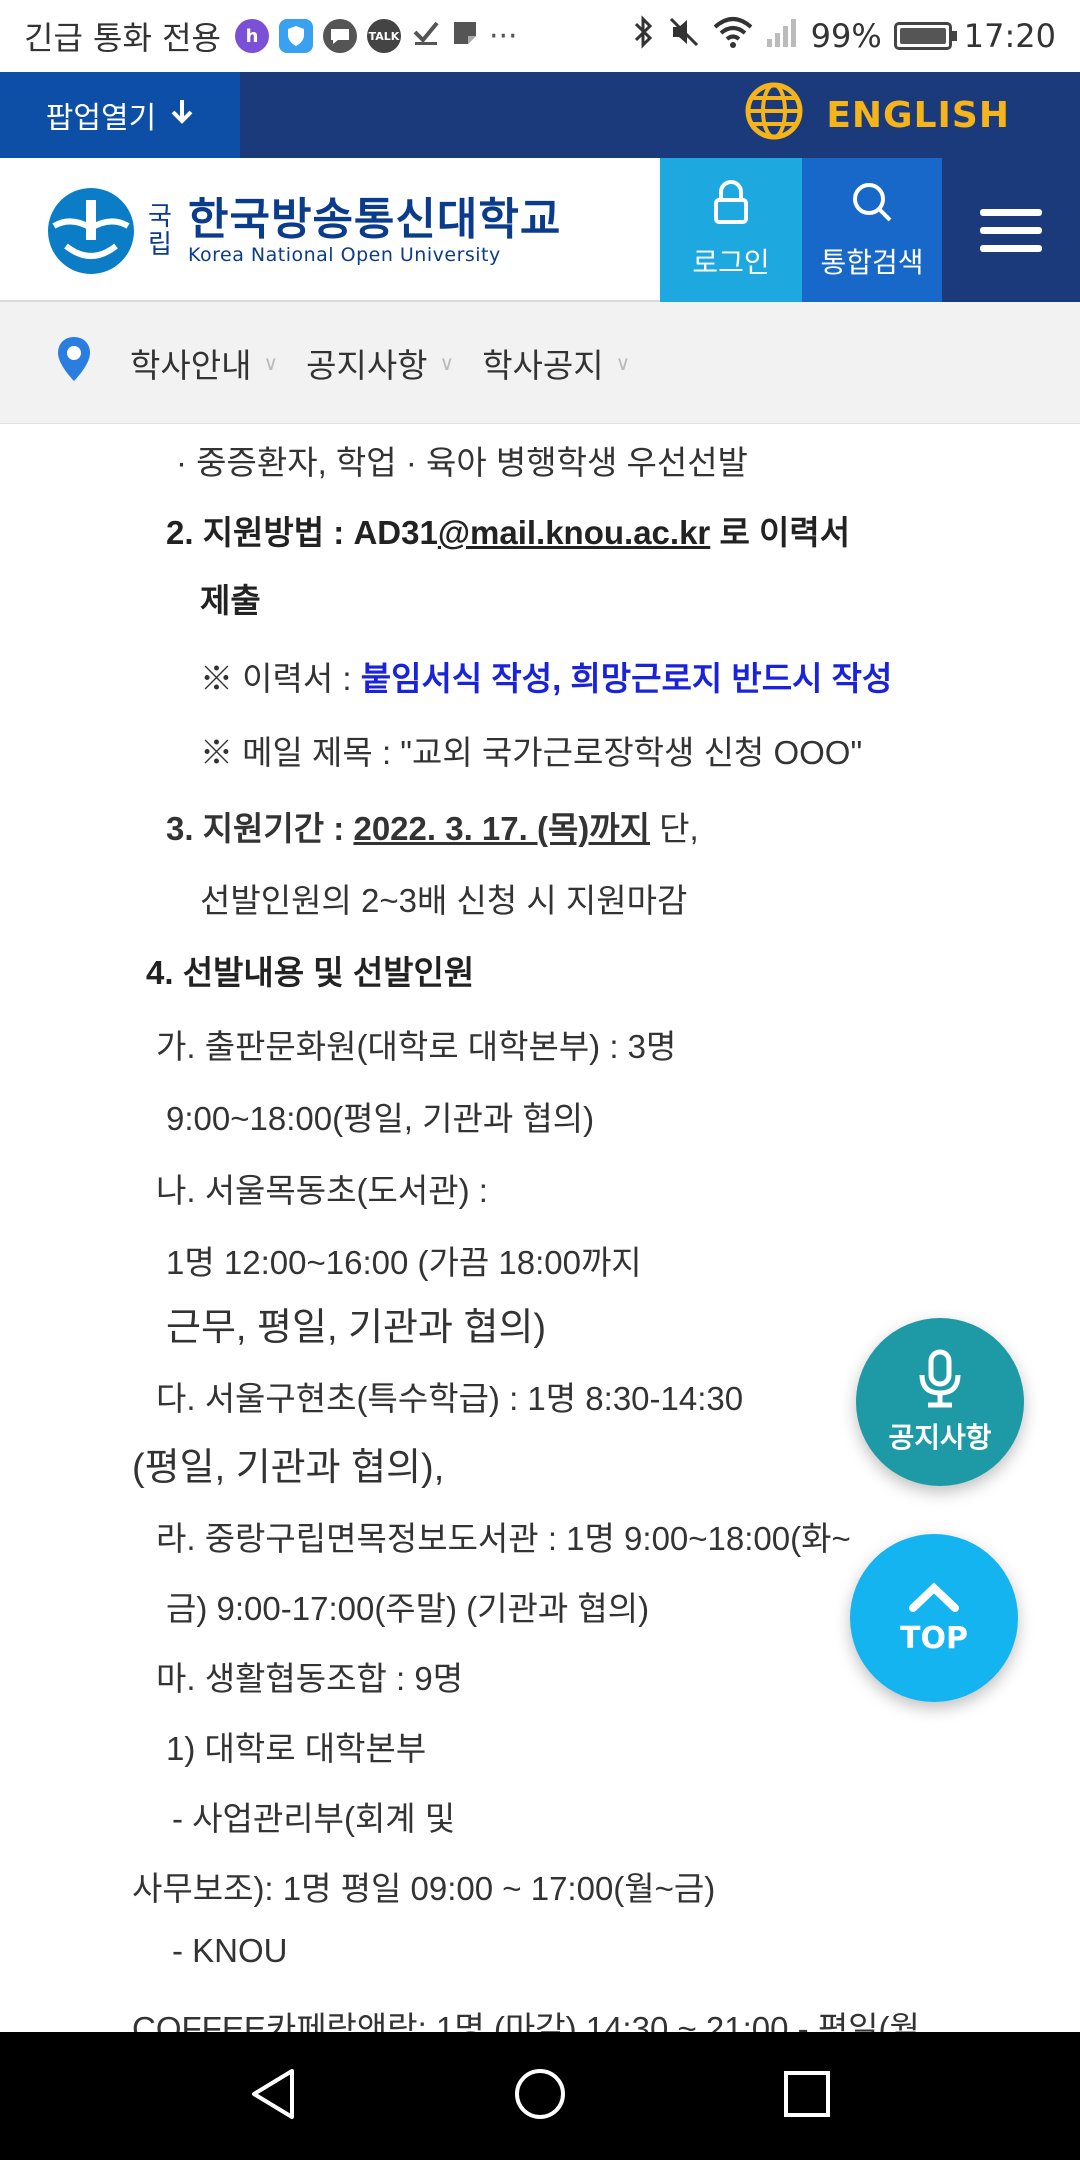 The height and width of the screenshot is (2160, 1080). Describe the element at coordinates (251, 36) in the screenshot. I see `h-icon: h` at that location.